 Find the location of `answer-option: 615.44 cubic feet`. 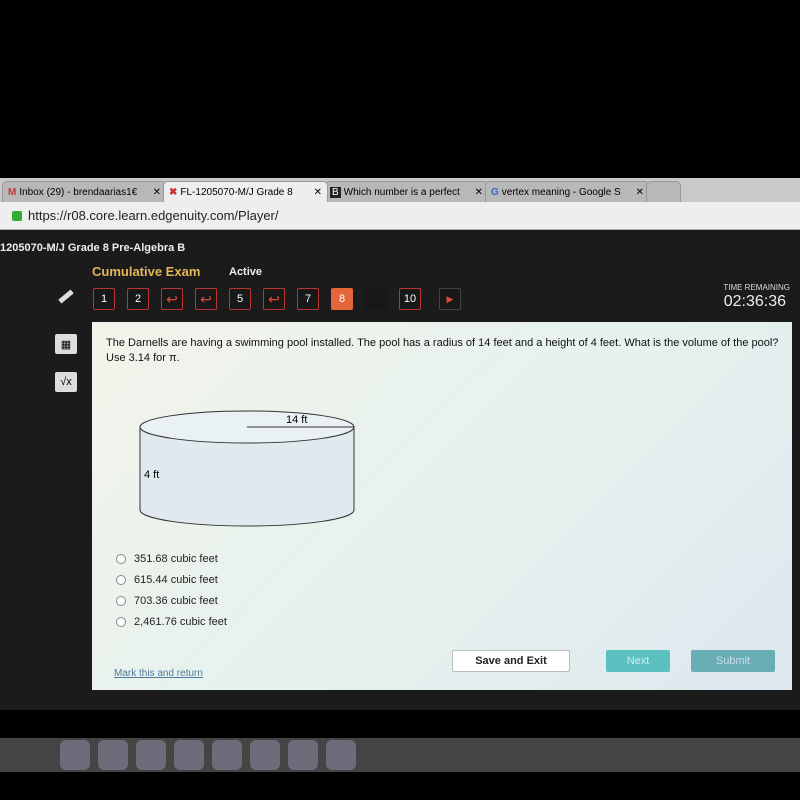

answer-option: 615.44 cubic feet is located at coordinates (171, 579).